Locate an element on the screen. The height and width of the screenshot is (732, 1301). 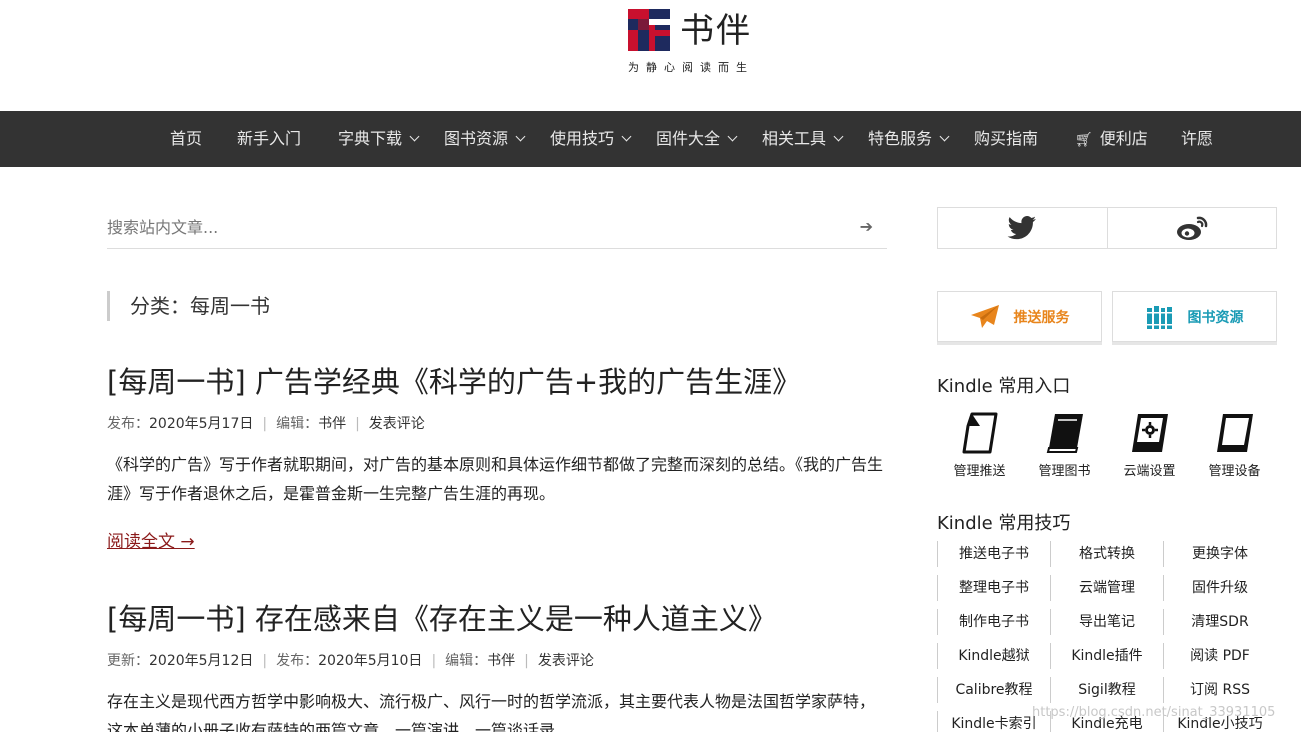
tip-link: 更换字体 is located at coordinates (1219, 554).